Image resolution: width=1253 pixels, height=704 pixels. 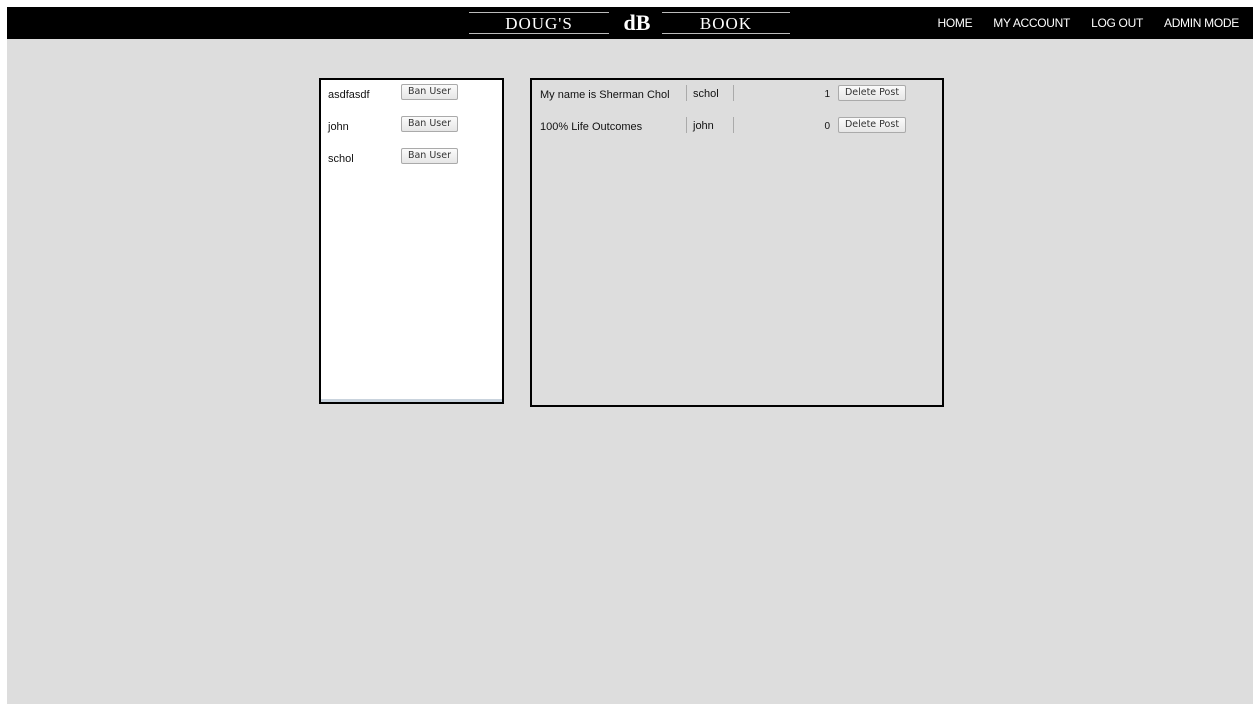 What do you see at coordinates (349, 95) in the screenshot?
I see `user-name: asdfasdf` at bounding box center [349, 95].